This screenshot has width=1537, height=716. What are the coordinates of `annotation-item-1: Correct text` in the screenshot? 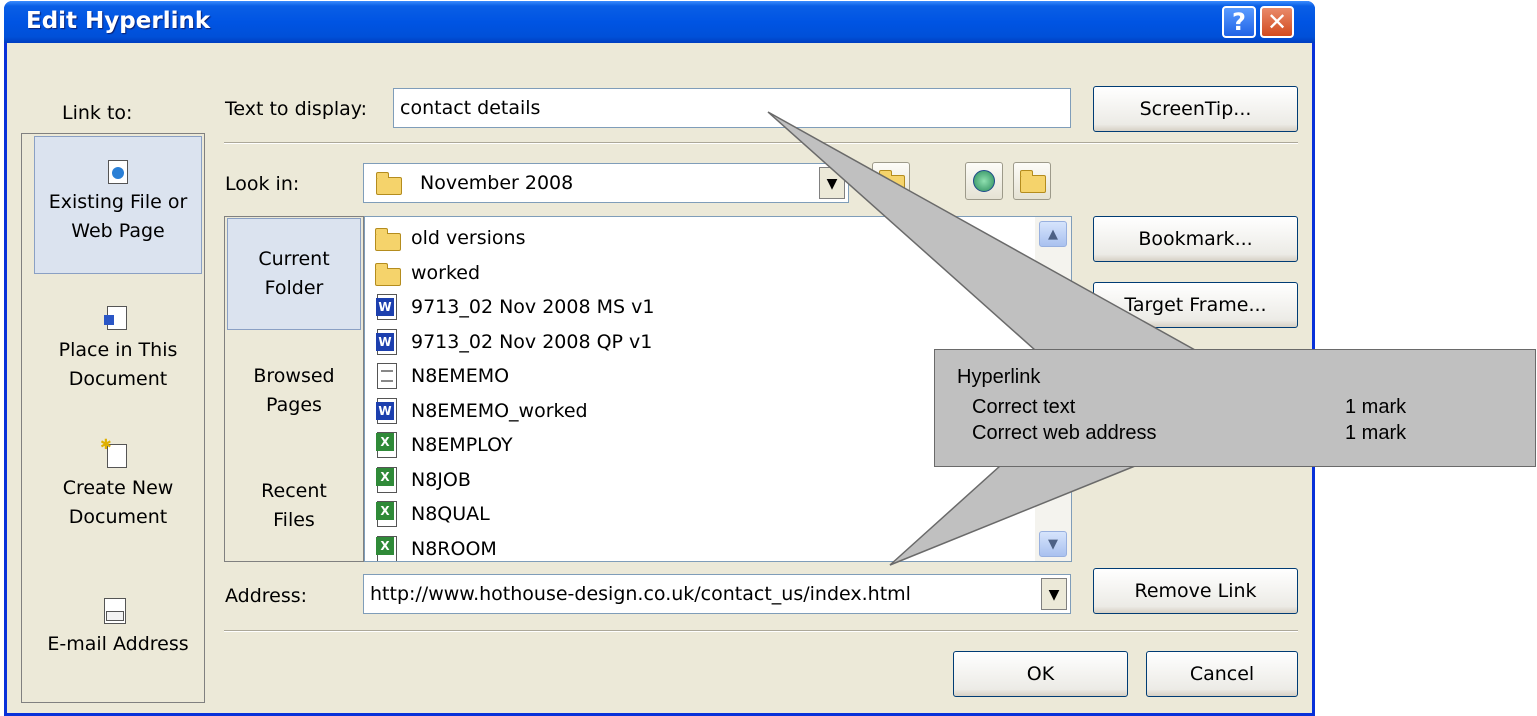 It's located at (1024, 407).